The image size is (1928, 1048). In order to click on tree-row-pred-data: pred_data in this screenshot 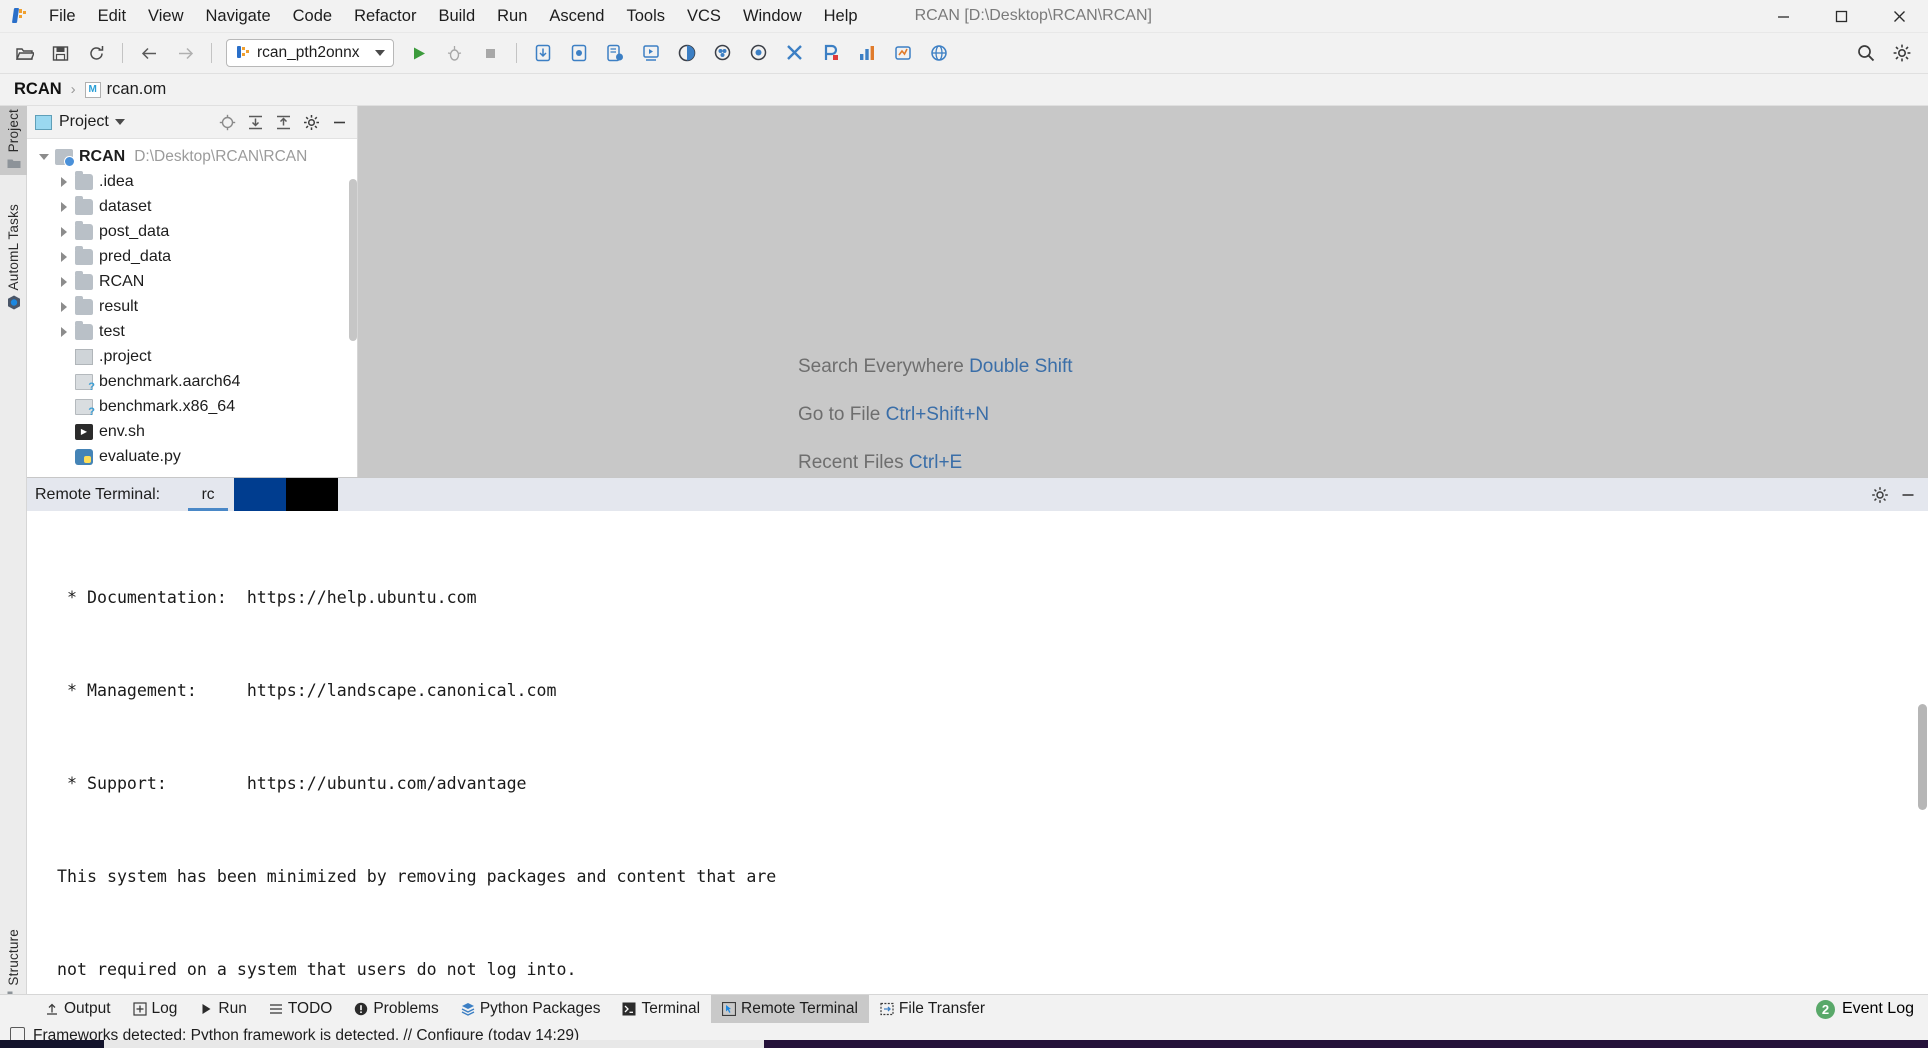, I will do `click(192, 256)`.